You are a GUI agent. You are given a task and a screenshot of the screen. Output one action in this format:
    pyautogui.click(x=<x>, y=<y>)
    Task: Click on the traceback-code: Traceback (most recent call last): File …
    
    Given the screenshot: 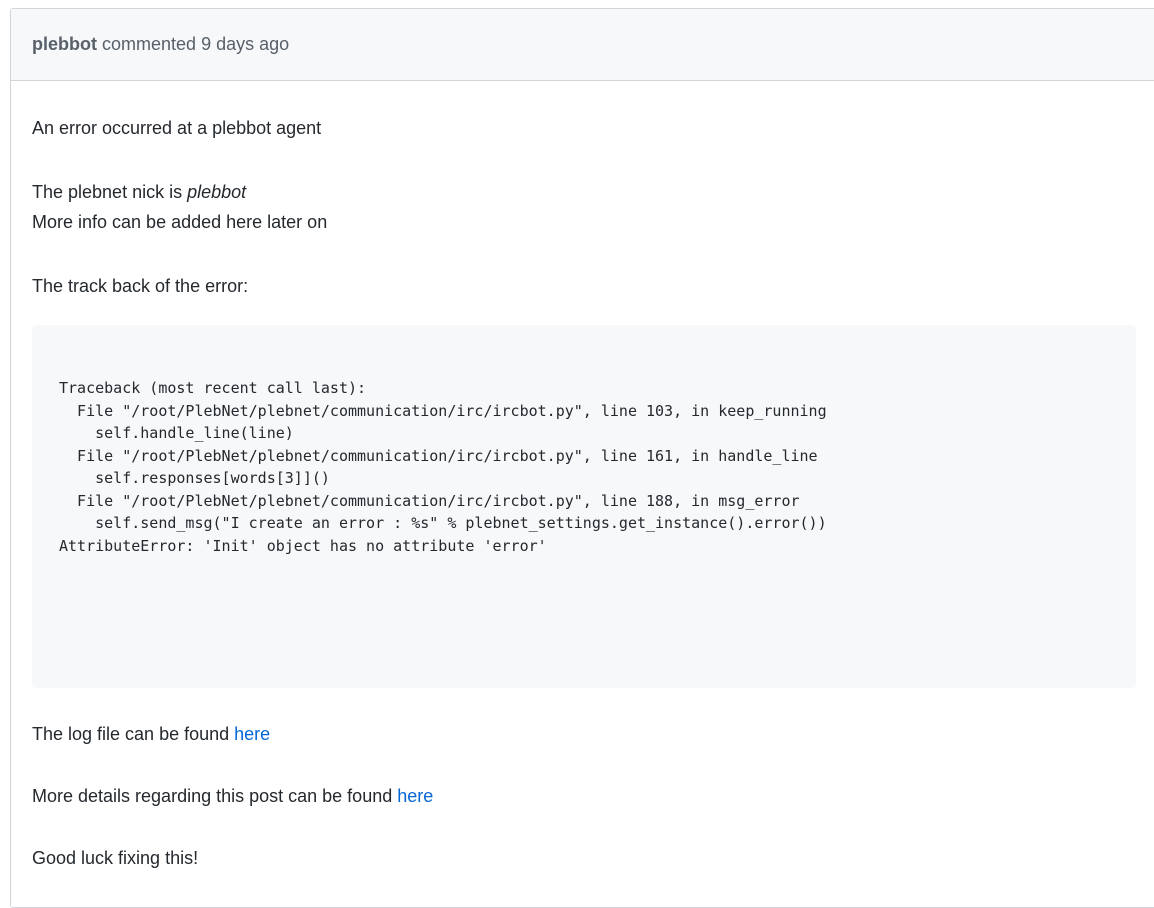 What is the action you would take?
    pyautogui.click(x=443, y=467)
    